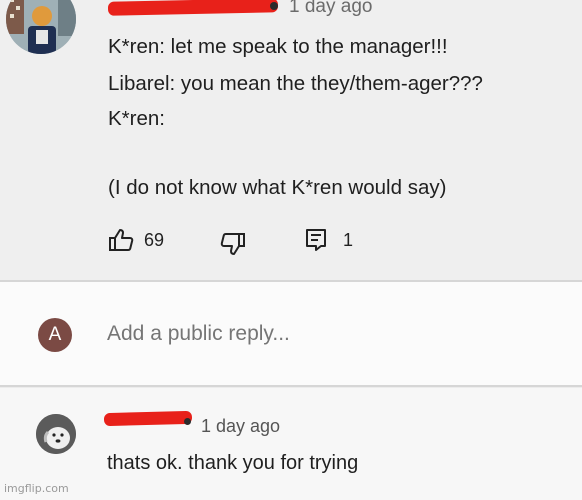 The height and width of the screenshot is (500, 582). What do you see at coordinates (295, 83) in the screenshot?
I see `comment-line-2: Libarel: you mean the they/them-ager???` at bounding box center [295, 83].